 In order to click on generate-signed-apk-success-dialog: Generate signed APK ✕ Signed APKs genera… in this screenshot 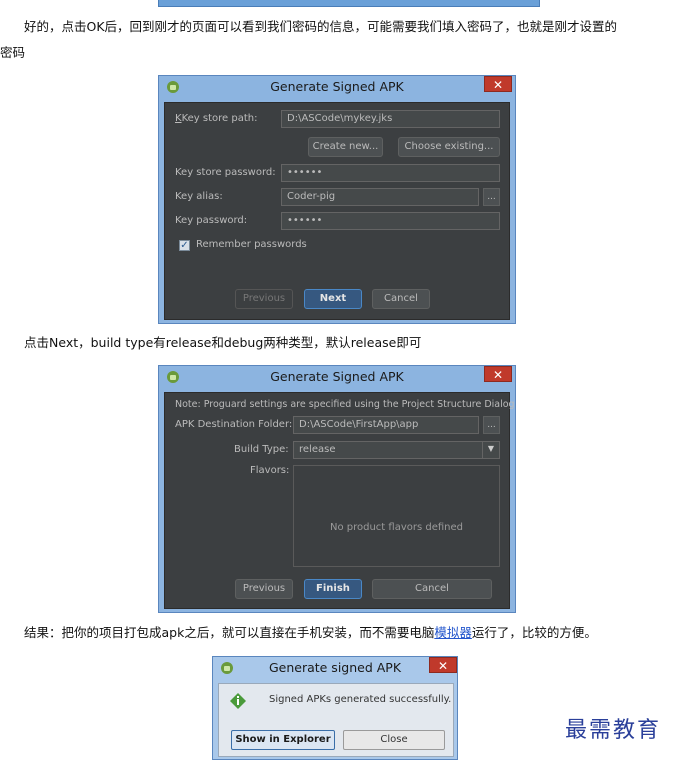, I will do `click(335, 708)`.